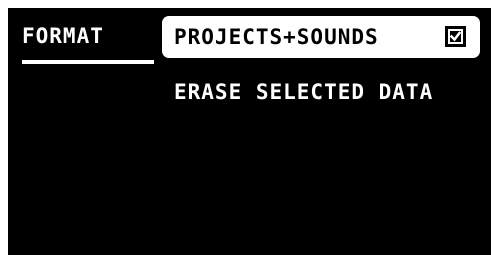 The height and width of the screenshot is (255, 499). I want to click on option-label: PROJECTS+SOUNDS, so click(276, 37).